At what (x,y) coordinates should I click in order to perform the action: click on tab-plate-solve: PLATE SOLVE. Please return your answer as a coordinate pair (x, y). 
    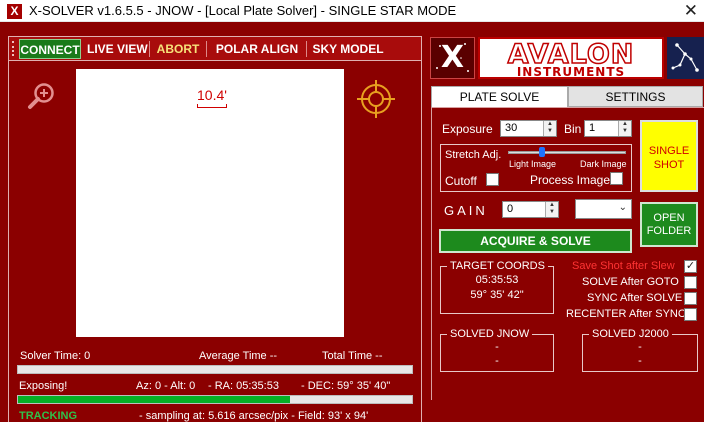
    Looking at the image, I should click on (499, 97).